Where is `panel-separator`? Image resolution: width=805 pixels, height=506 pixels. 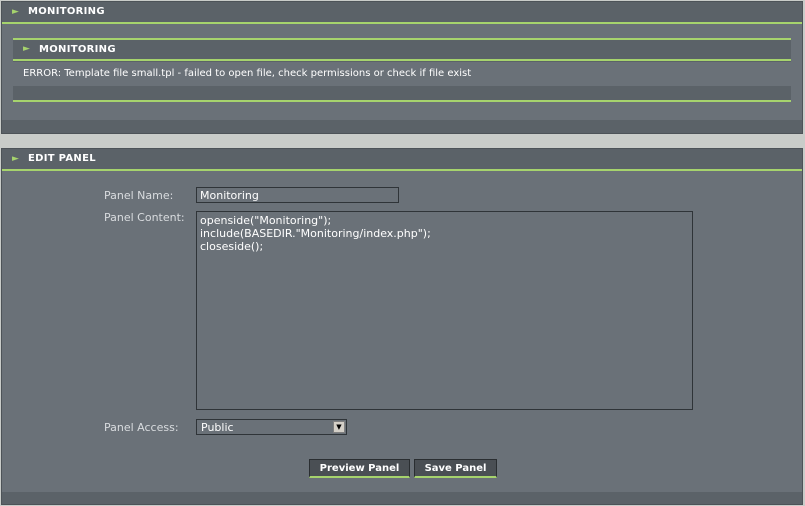
panel-separator is located at coordinates (402, 139).